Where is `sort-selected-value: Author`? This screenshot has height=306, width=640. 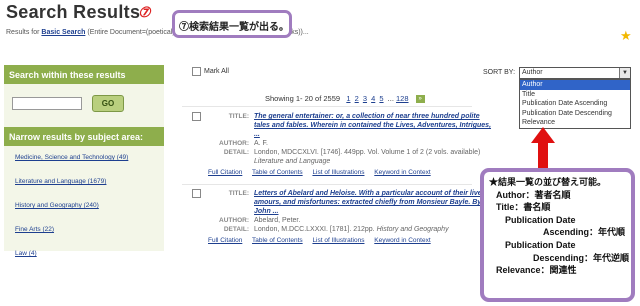
sort-selected-value: Author is located at coordinates (532, 72).